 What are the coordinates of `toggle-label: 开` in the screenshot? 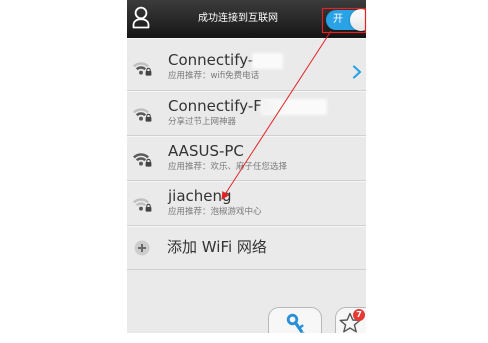 It's located at (338, 19).